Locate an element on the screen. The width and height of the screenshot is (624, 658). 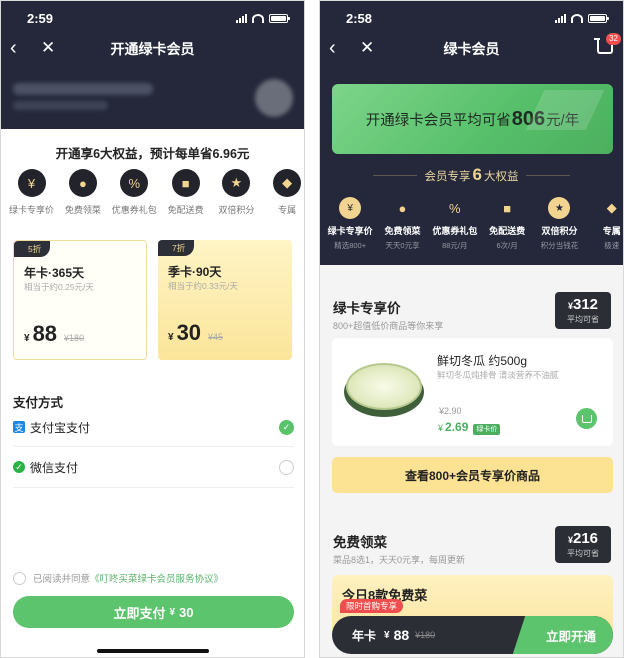
savings-amount: 312 is located at coordinates (585, 304).